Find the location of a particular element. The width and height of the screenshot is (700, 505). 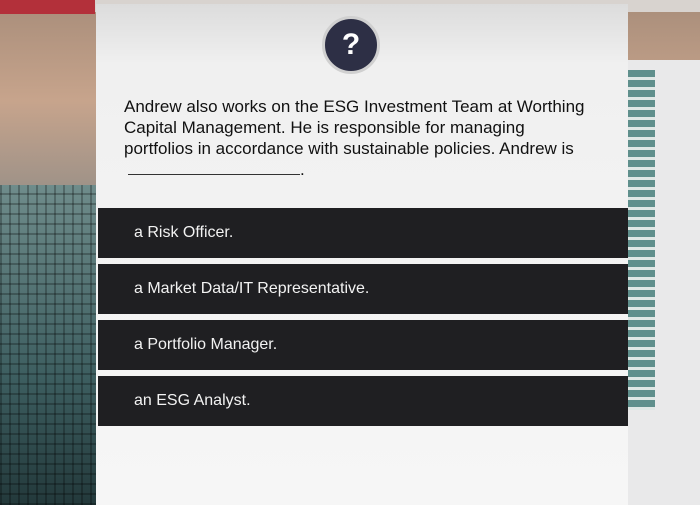

background-buildings-left is located at coordinates (55, 345).